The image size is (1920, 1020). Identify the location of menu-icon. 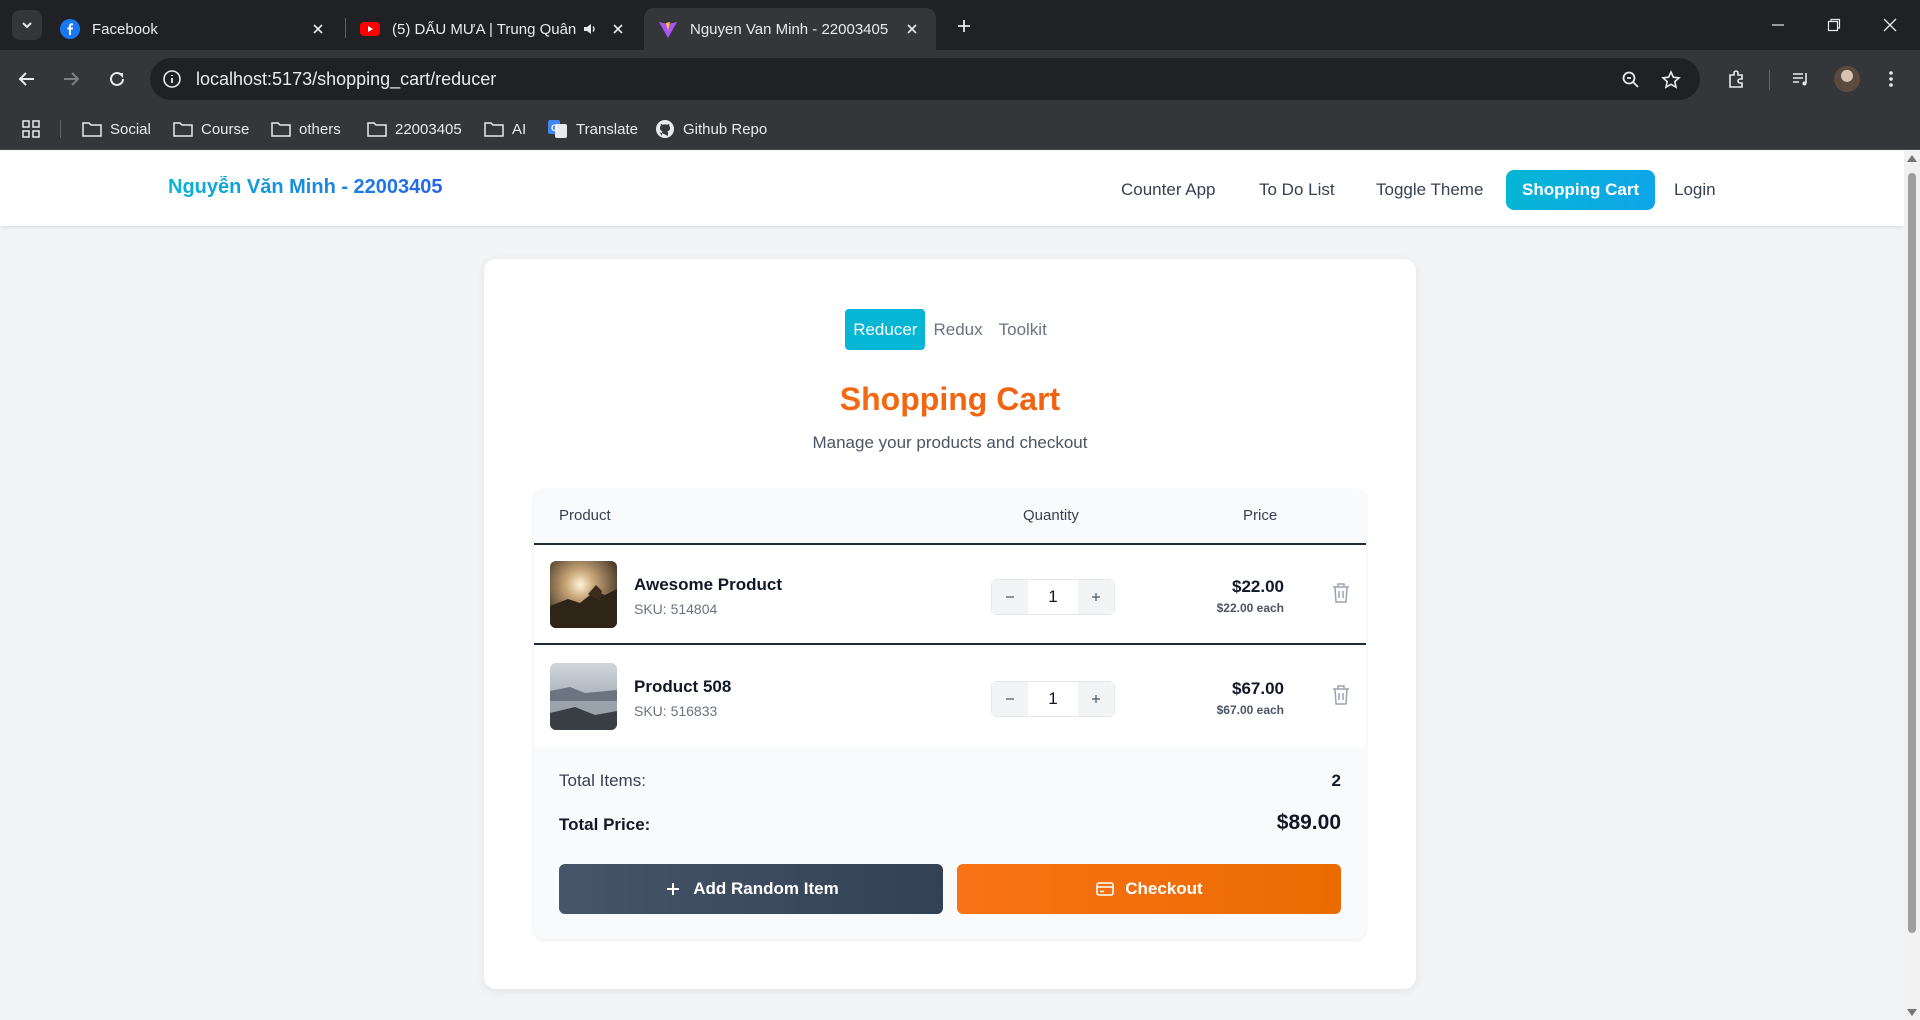
(1891, 79).